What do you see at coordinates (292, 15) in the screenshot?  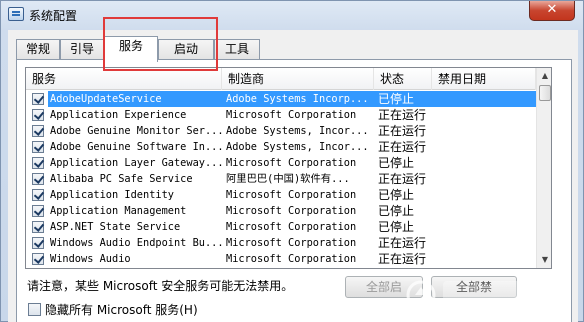 I see `title-bar: 系统配置 ✕` at bounding box center [292, 15].